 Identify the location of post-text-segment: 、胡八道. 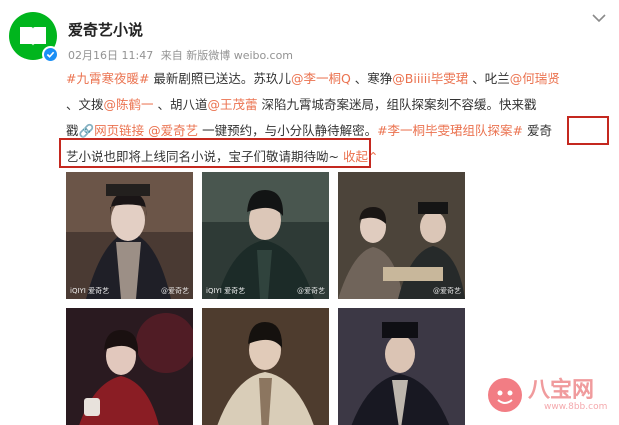
(180, 104).